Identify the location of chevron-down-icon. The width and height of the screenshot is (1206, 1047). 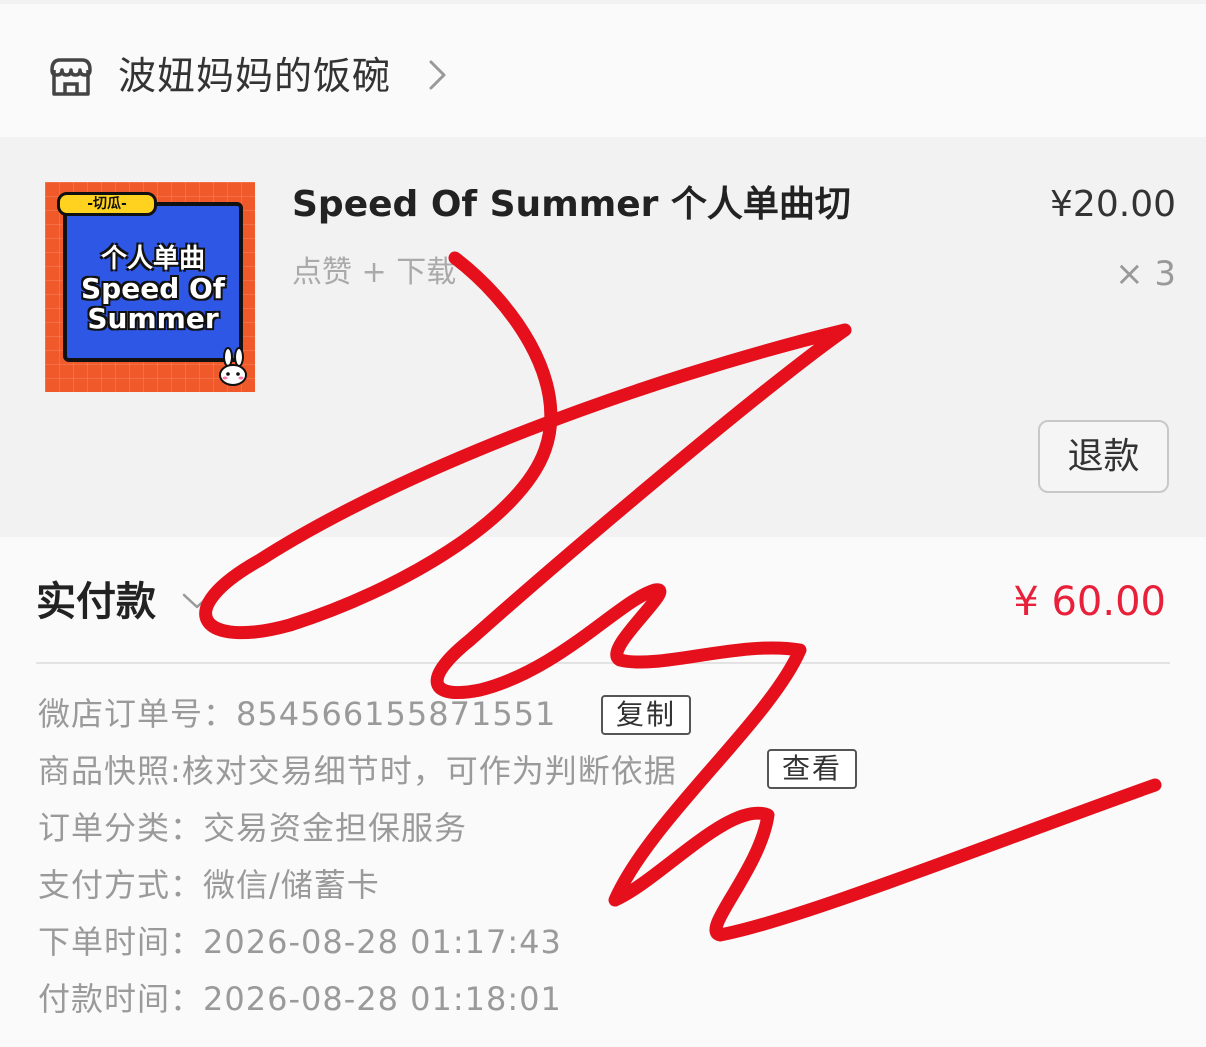
(197, 600).